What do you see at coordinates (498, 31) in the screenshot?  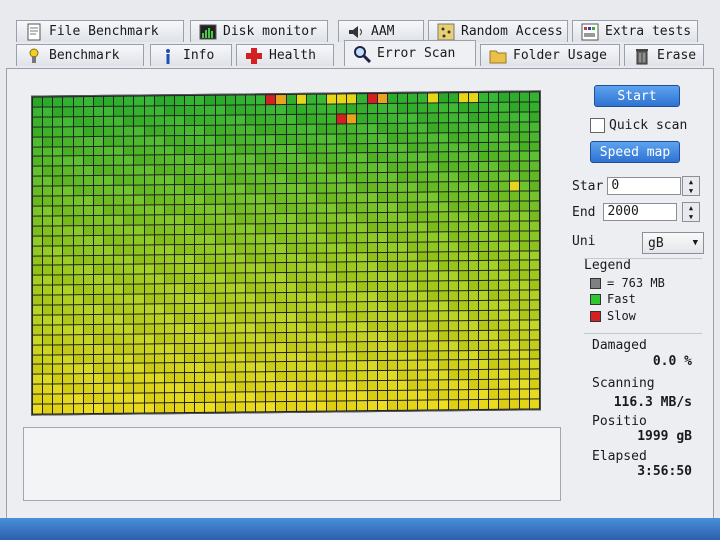 I see `tab-random-access: Random Access` at bounding box center [498, 31].